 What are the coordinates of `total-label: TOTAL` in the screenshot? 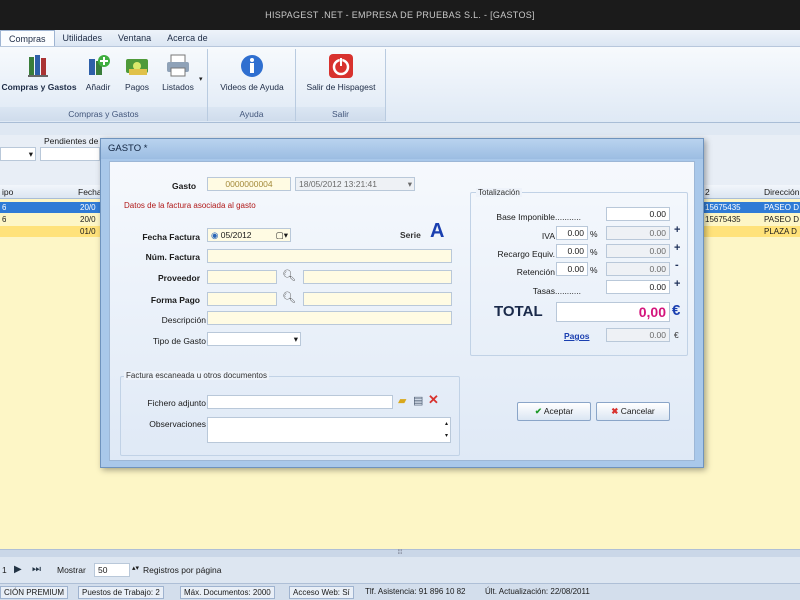 It's located at (518, 311).